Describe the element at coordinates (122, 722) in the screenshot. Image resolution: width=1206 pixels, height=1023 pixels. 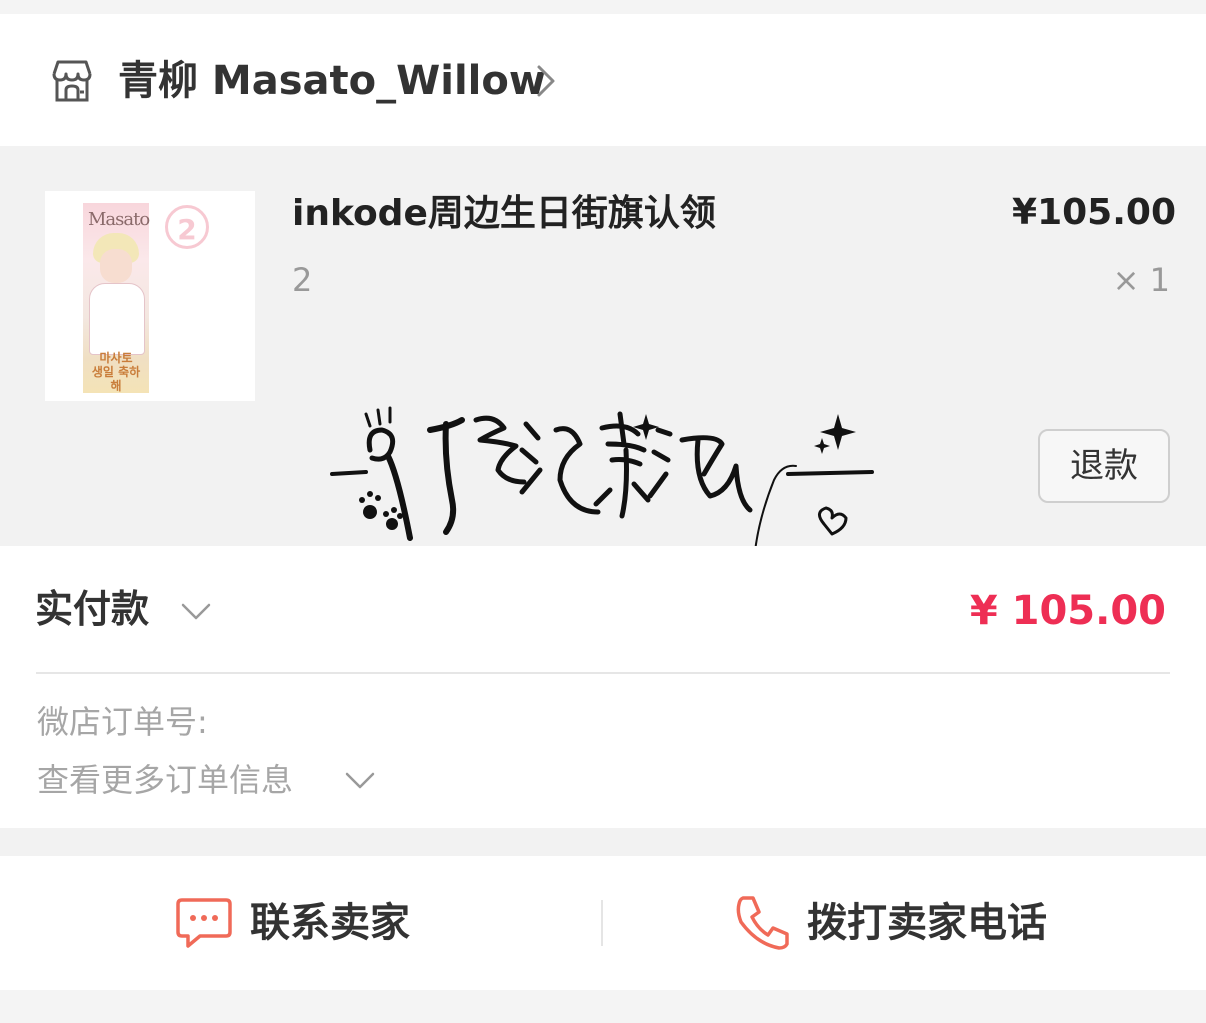
I see `order-number-label: 微店订单号:` at that location.